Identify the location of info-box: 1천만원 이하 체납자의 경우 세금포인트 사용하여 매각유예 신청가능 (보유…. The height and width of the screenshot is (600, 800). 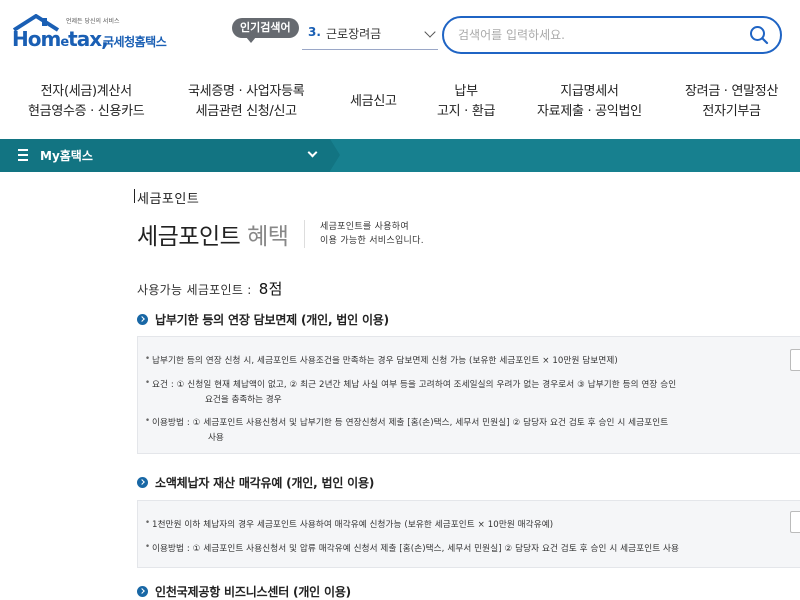
(468, 534).